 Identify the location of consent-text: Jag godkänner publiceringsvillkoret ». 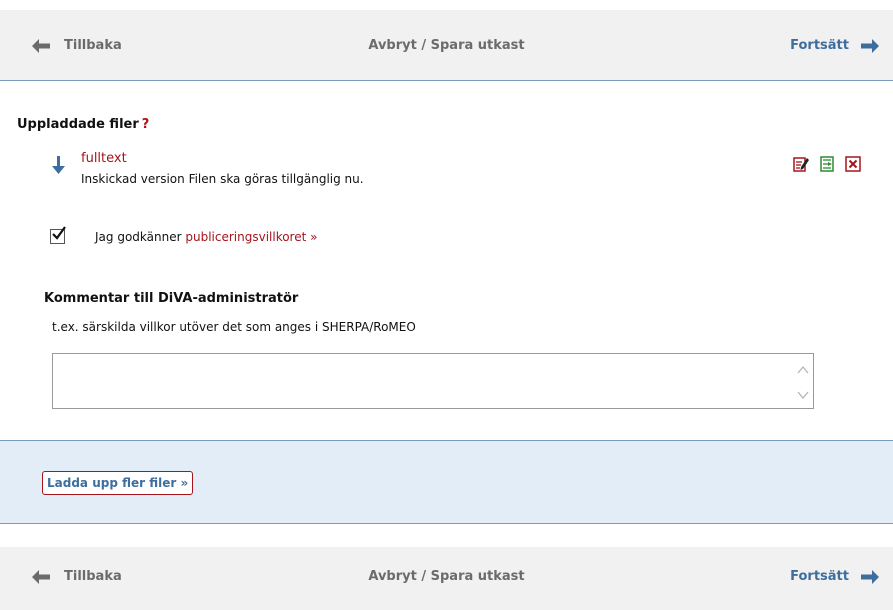
(206, 237).